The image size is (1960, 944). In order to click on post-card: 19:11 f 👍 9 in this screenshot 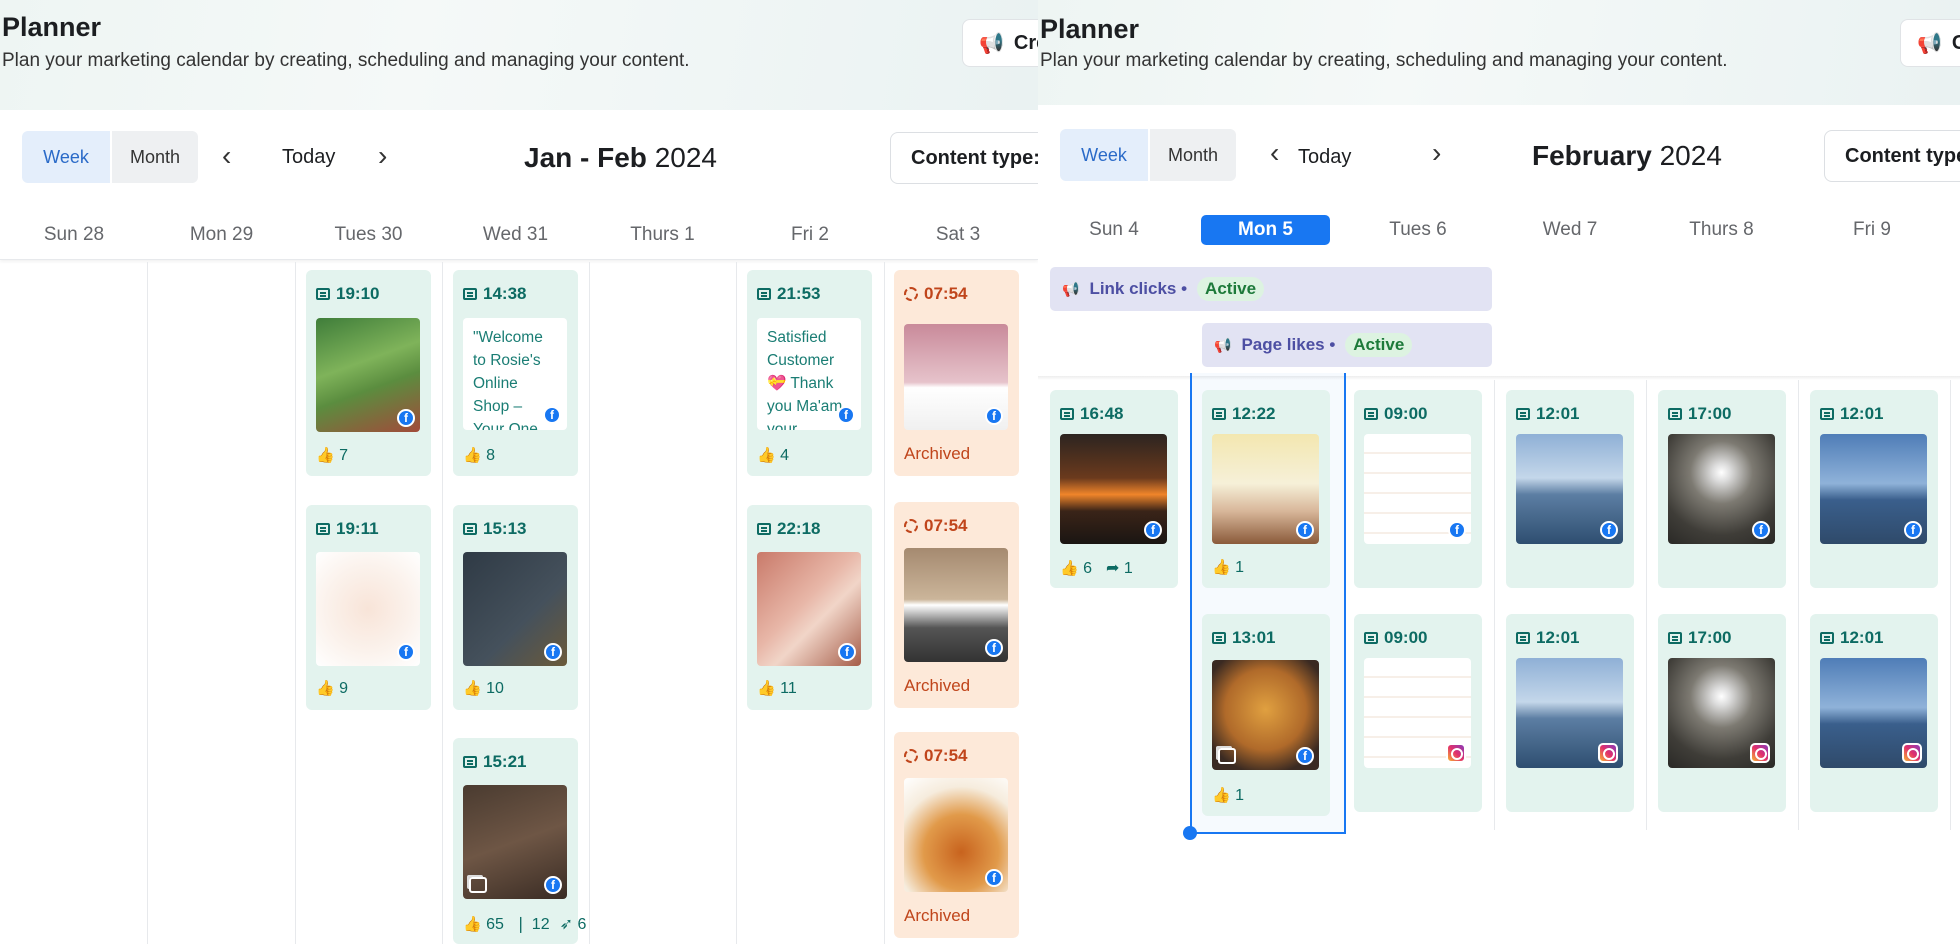, I will do `click(368, 607)`.